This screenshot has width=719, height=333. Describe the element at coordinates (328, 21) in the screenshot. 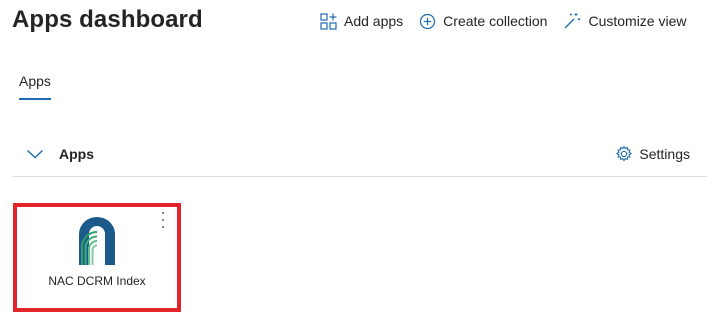

I see `add-grid-icon` at that location.